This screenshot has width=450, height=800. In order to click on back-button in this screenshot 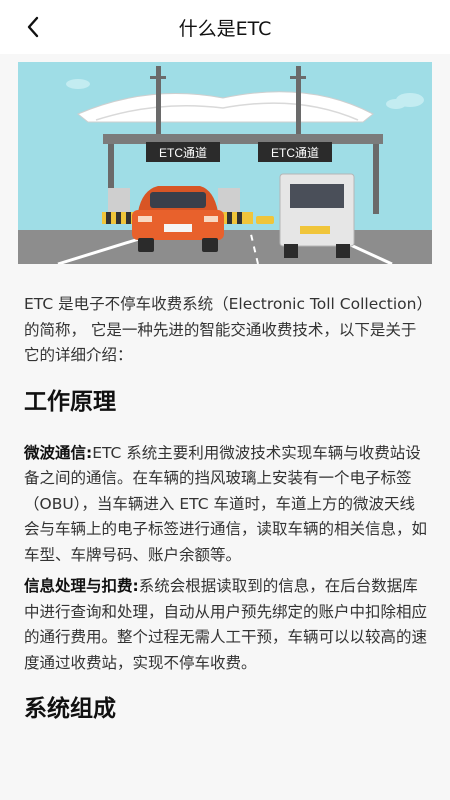, I will do `click(33, 27)`.